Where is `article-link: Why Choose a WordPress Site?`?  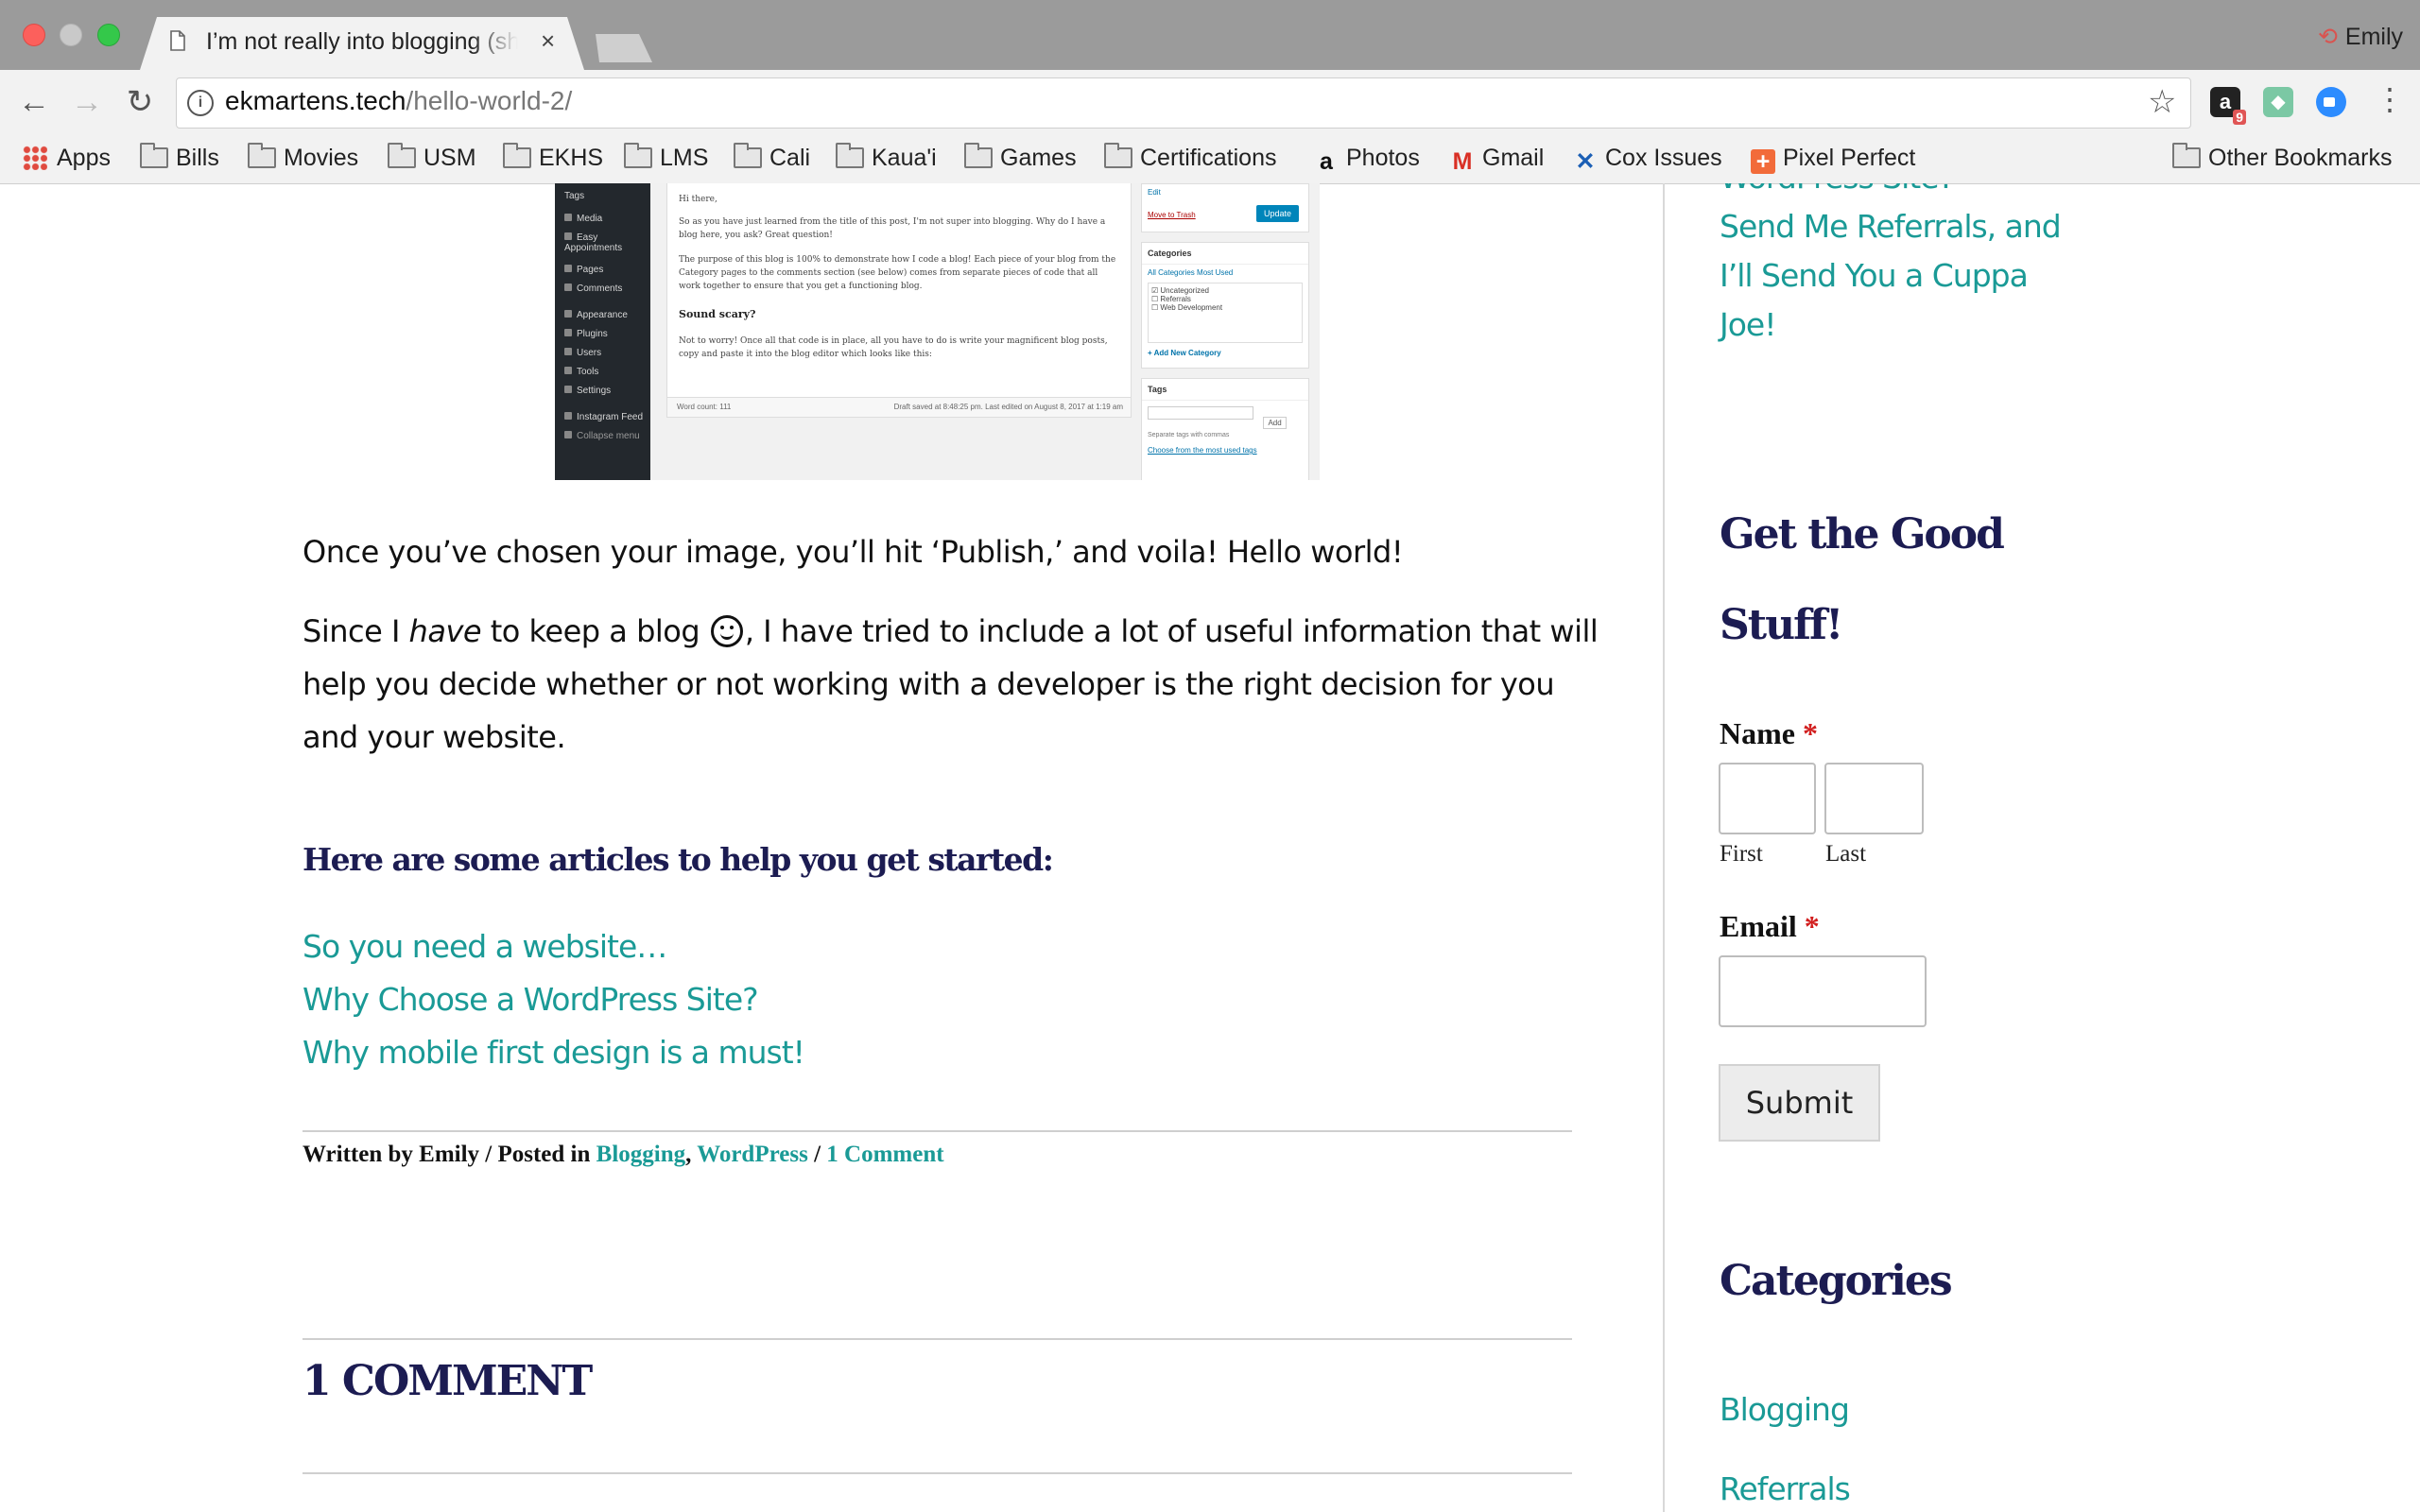
article-link: Why Choose a WordPress Site? is located at coordinates (530, 999).